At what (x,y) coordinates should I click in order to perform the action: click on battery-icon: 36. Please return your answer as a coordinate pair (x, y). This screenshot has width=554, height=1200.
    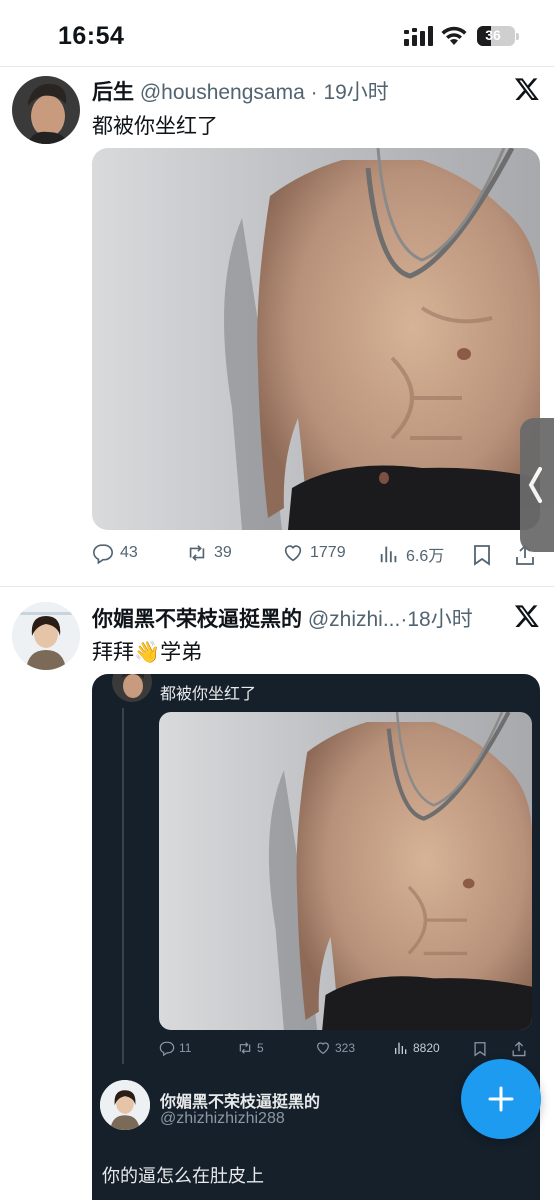
    Looking at the image, I should click on (498, 36).